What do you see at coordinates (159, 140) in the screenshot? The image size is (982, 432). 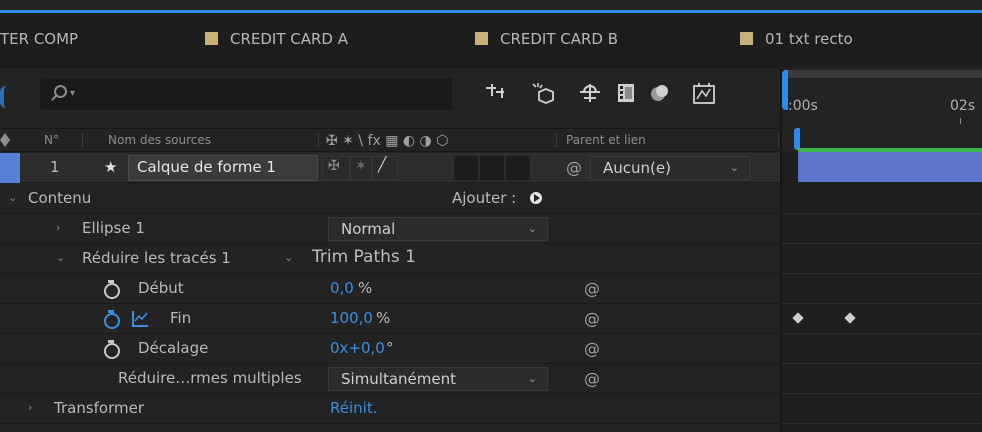 I see `column-source-name: Nom des sources` at bounding box center [159, 140].